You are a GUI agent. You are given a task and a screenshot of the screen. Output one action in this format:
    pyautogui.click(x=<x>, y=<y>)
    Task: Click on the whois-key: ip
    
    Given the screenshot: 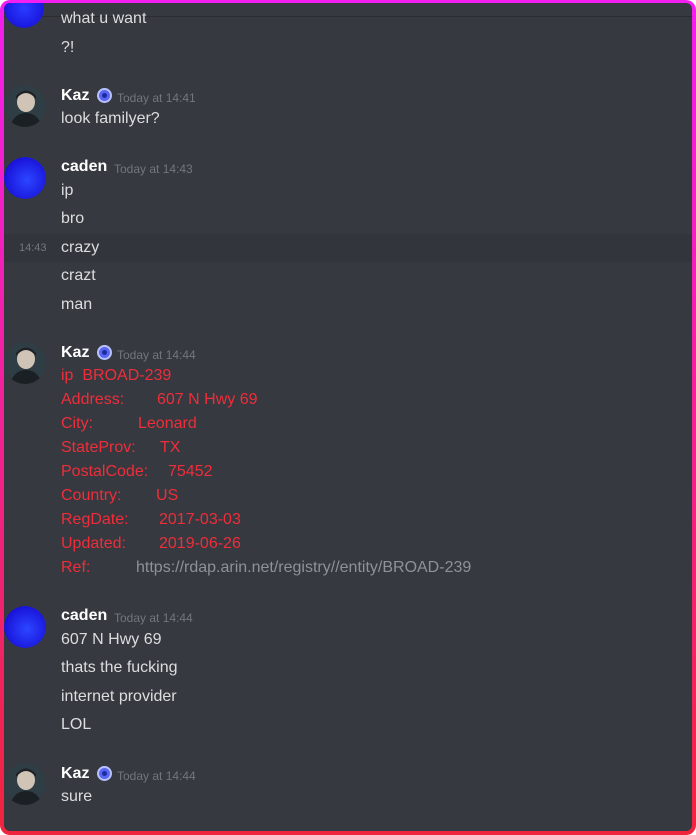 What is the action you would take?
    pyautogui.click(x=67, y=375)
    